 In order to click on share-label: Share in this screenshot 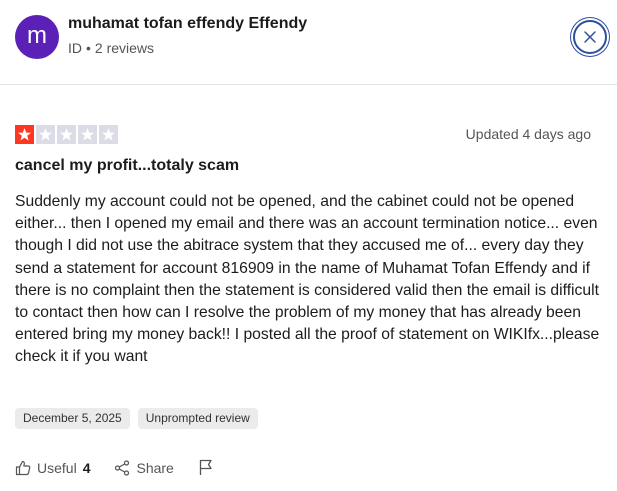, I will do `click(155, 467)`.